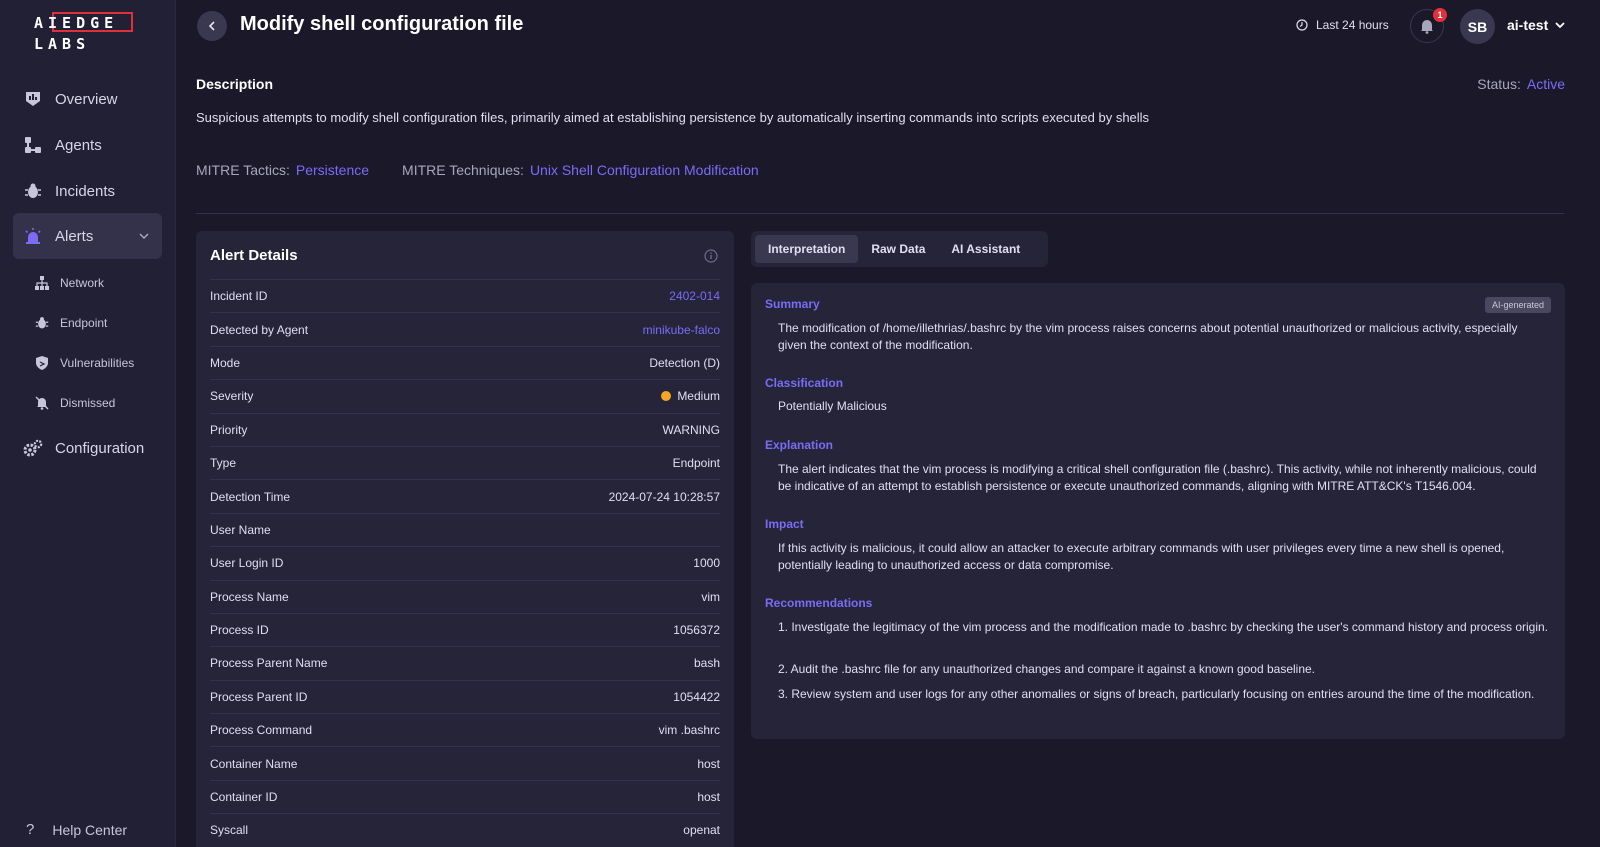  What do you see at coordinates (74, 236) in the screenshot?
I see `sidebar-item-label: Alerts` at bounding box center [74, 236].